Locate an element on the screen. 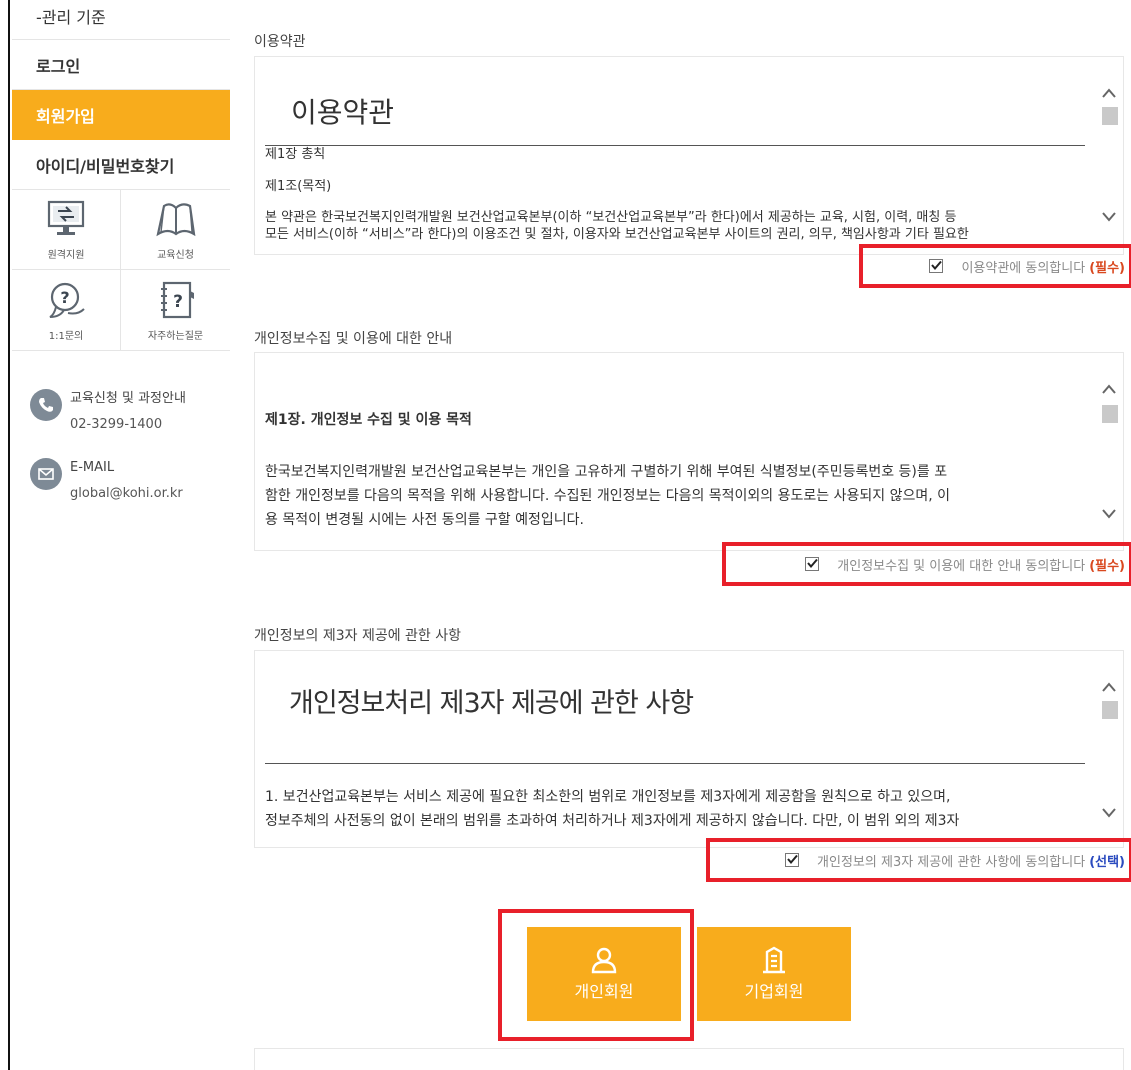 The image size is (1131, 1070). terms-scroll-thumb is located at coordinates (1110, 116).